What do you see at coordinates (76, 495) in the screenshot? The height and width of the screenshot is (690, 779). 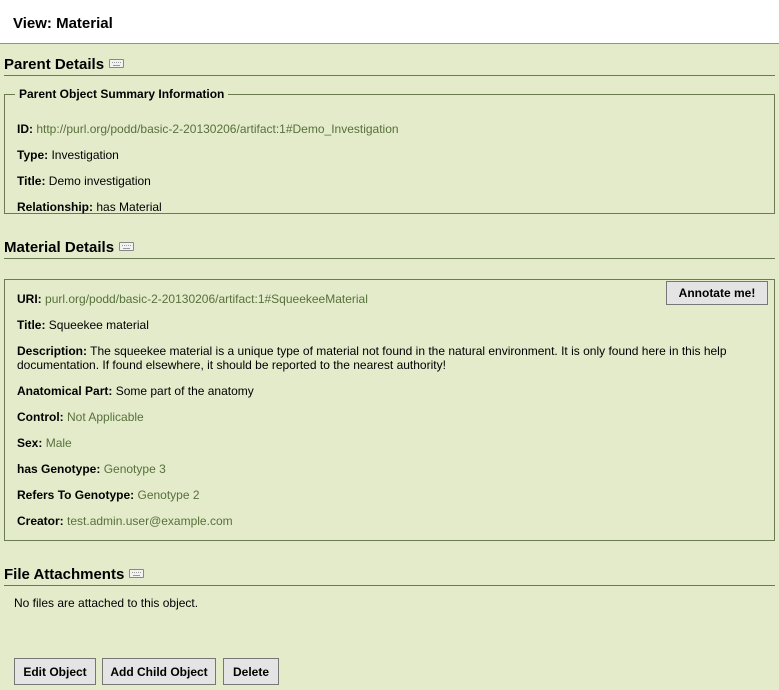 I see `material-refers-label: Refers To Genotype:` at bounding box center [76, 495].